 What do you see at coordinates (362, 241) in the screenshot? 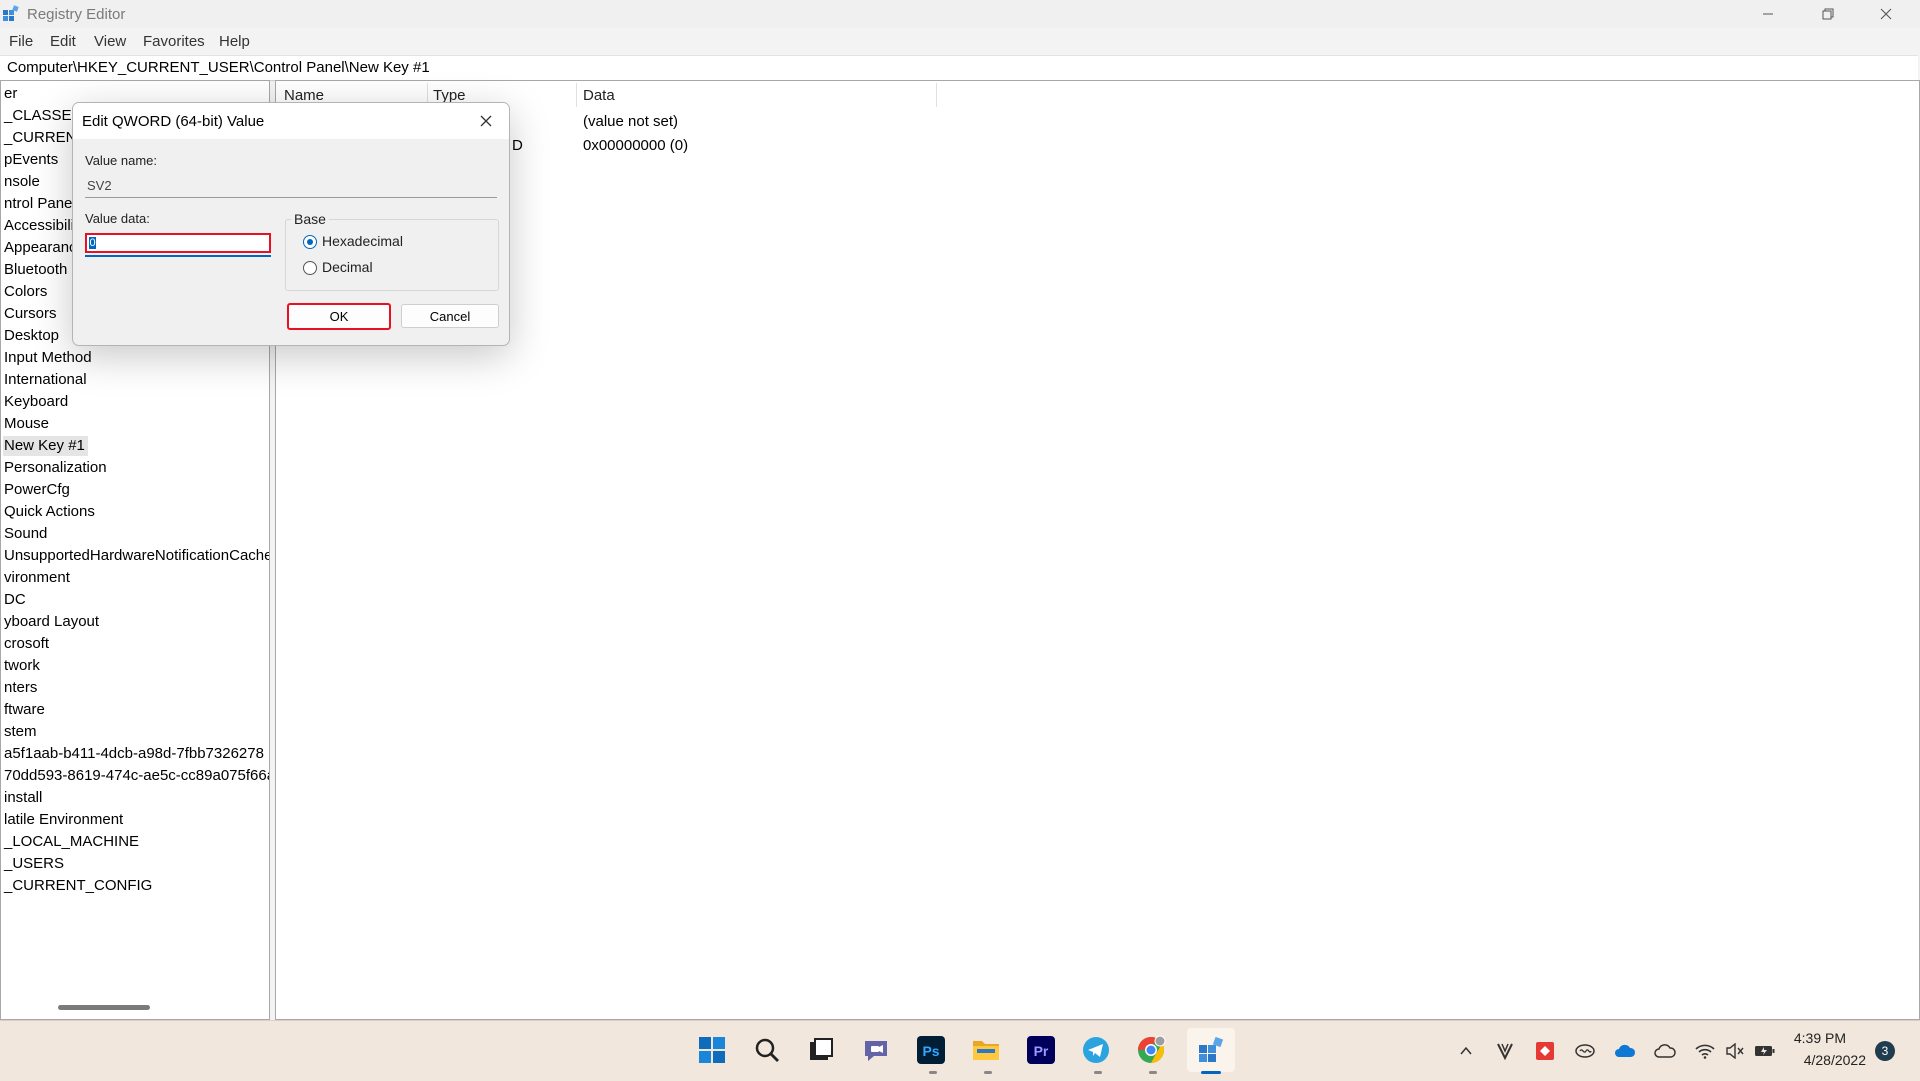
I see `hexadecimal-label: Hexadecimal` at bounding box center [362, 241].